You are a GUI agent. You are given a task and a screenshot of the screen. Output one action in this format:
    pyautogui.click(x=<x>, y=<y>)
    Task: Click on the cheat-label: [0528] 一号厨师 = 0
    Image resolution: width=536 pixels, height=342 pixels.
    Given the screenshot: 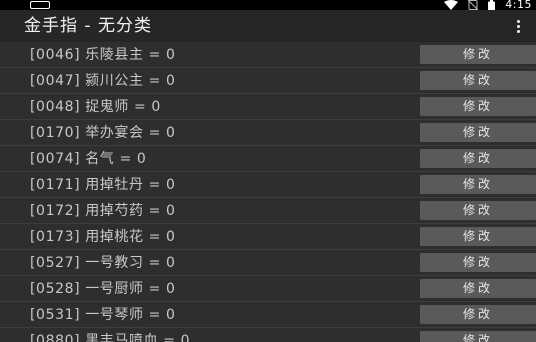 What is the action you would take?
    pyautogui.click(x=103, y=289)
    